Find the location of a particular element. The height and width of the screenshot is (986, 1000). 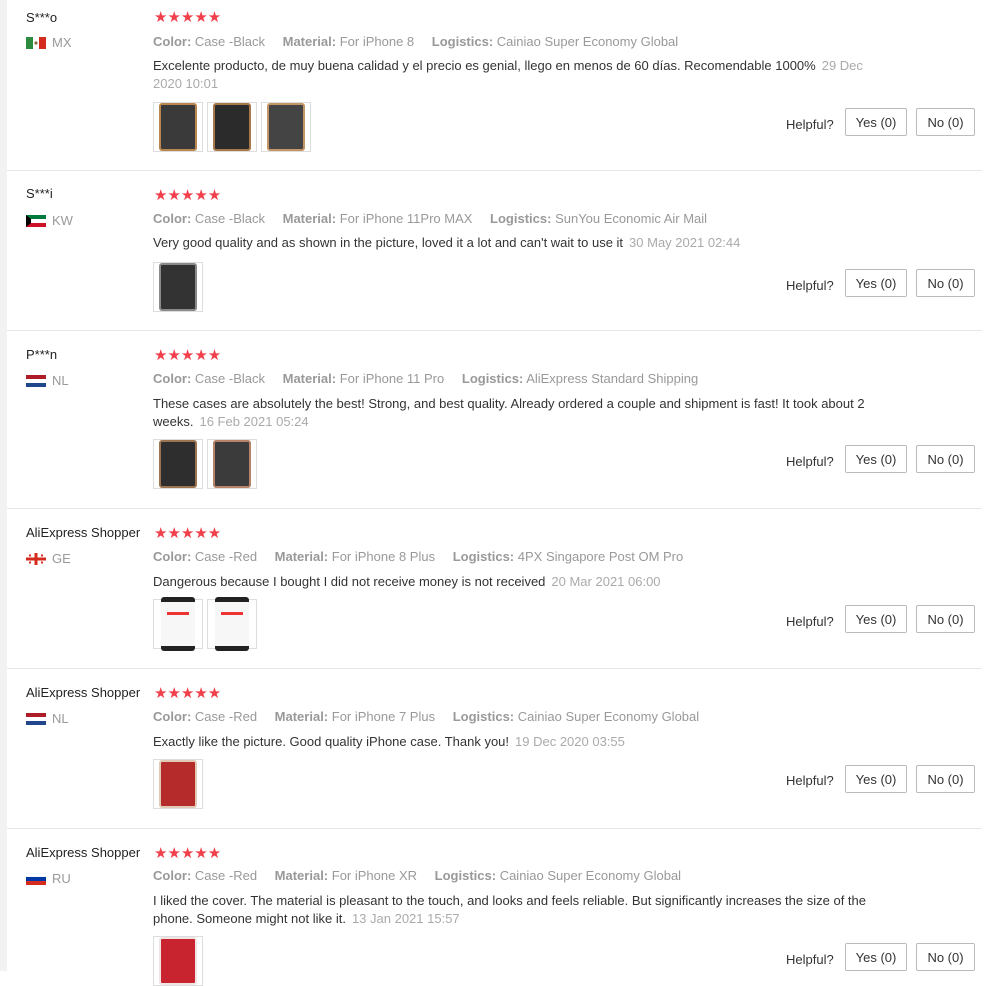

logistics-value: Cainiao Super Economy Global is located at coordinates (587, 41).